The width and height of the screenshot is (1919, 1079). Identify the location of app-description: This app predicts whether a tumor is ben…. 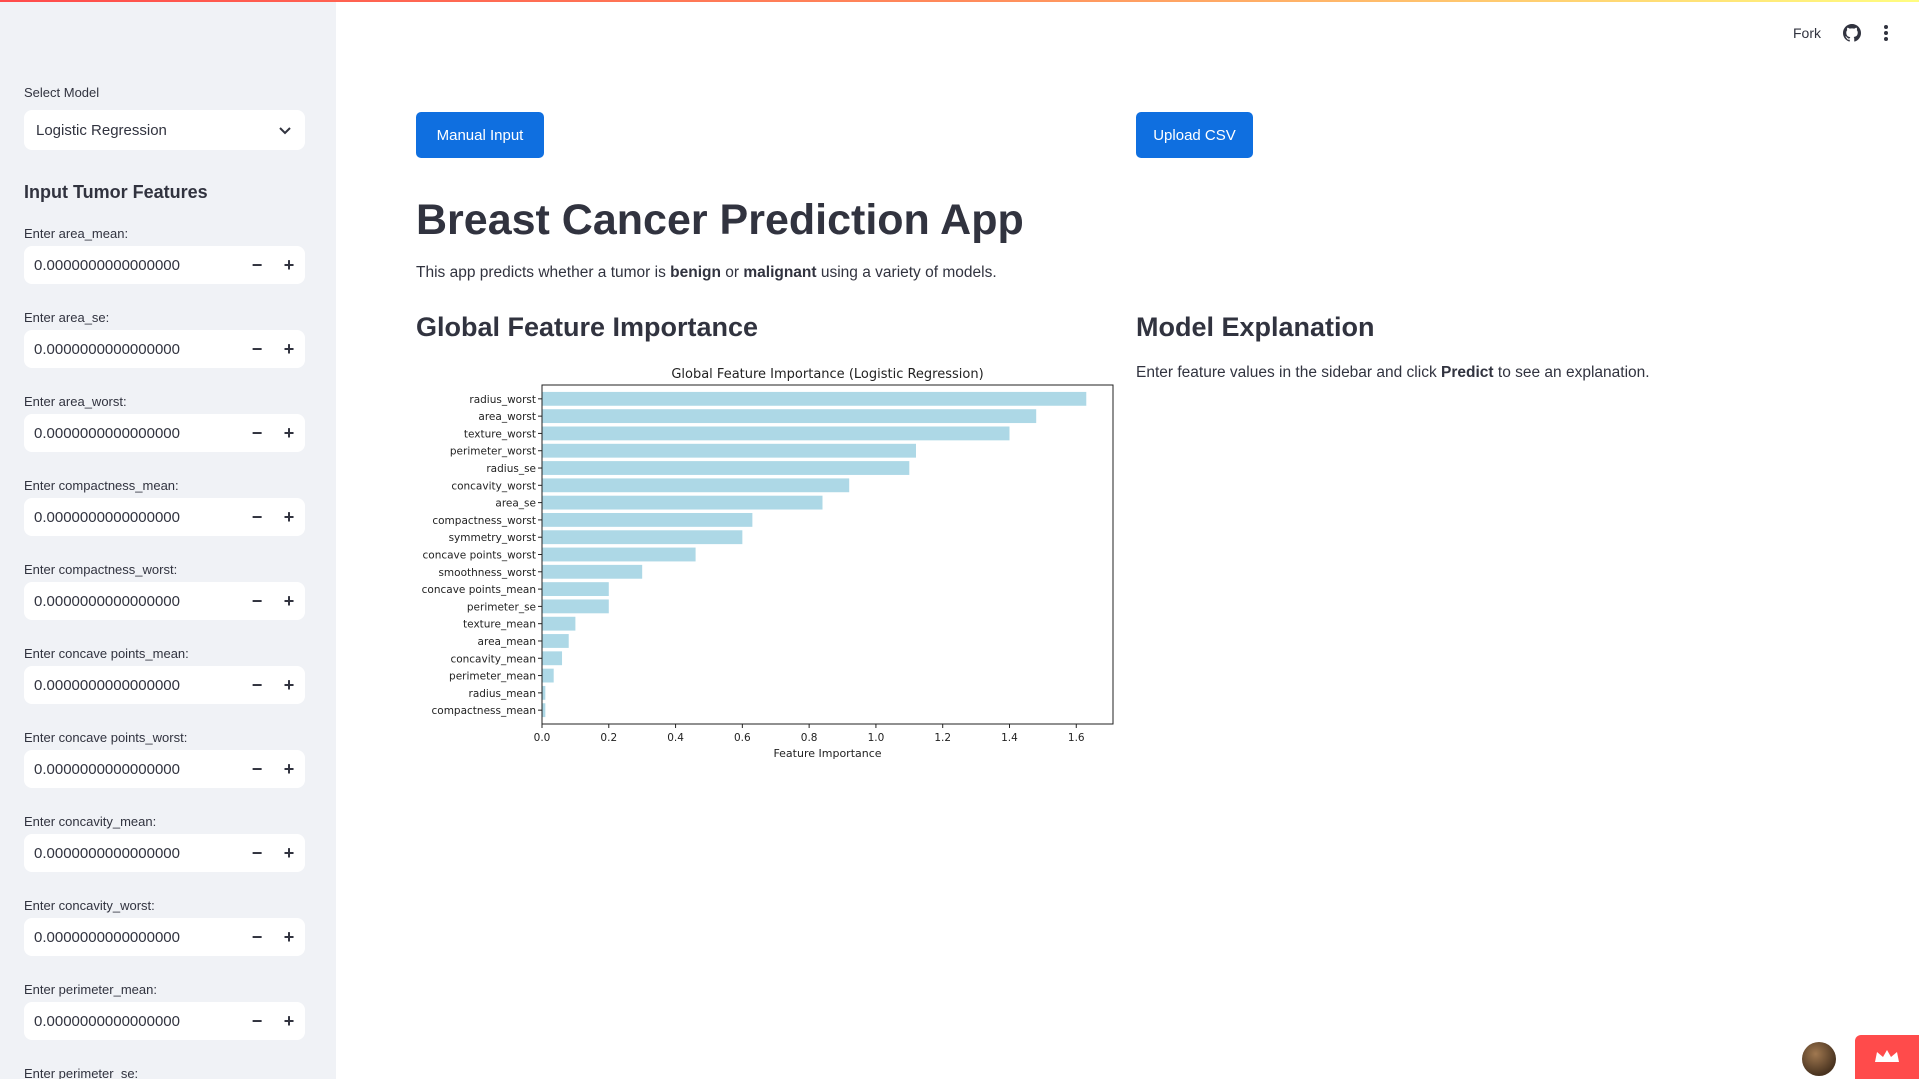
(706, 273).